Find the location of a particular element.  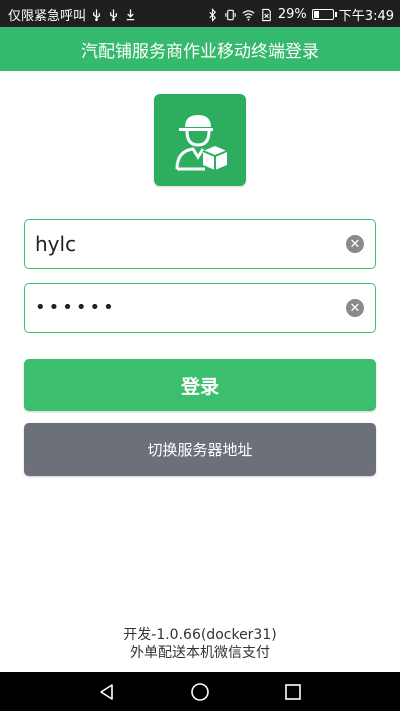

battery-percent: 29% is located at coordinates (292, 14).